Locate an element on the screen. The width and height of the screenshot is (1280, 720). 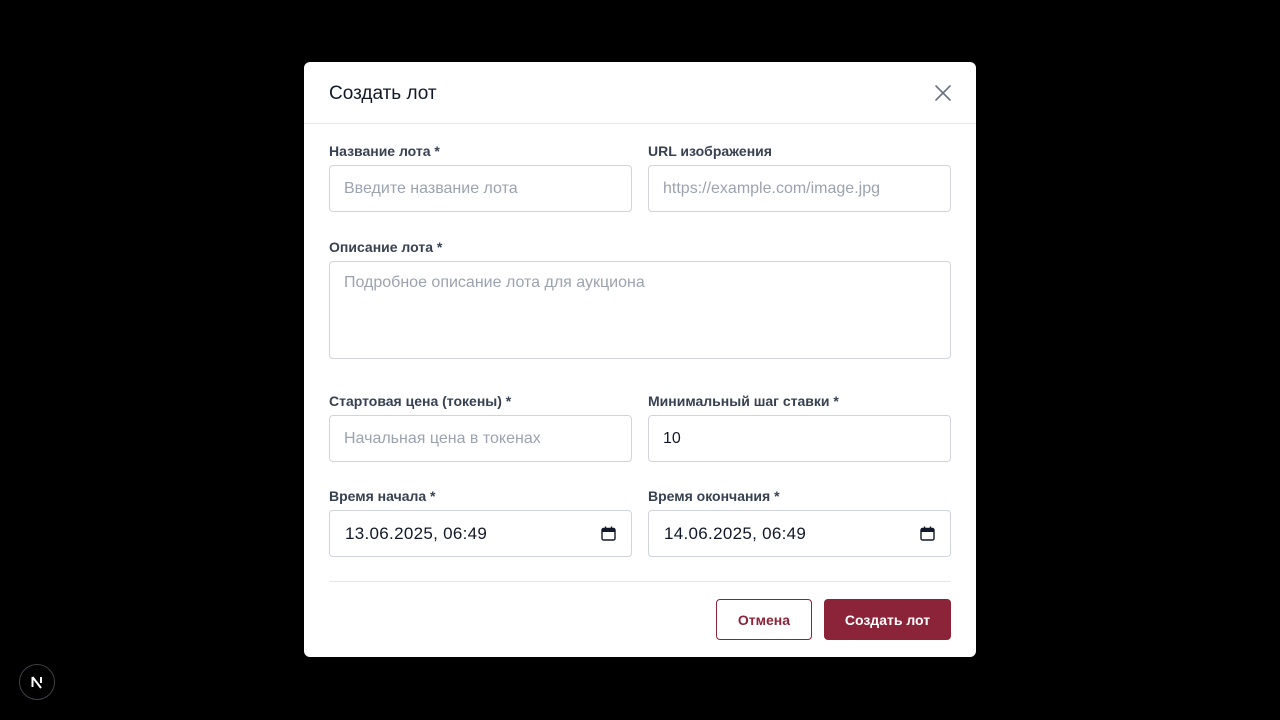
cancel-button: Отмена is located at coordinates (764, 619).